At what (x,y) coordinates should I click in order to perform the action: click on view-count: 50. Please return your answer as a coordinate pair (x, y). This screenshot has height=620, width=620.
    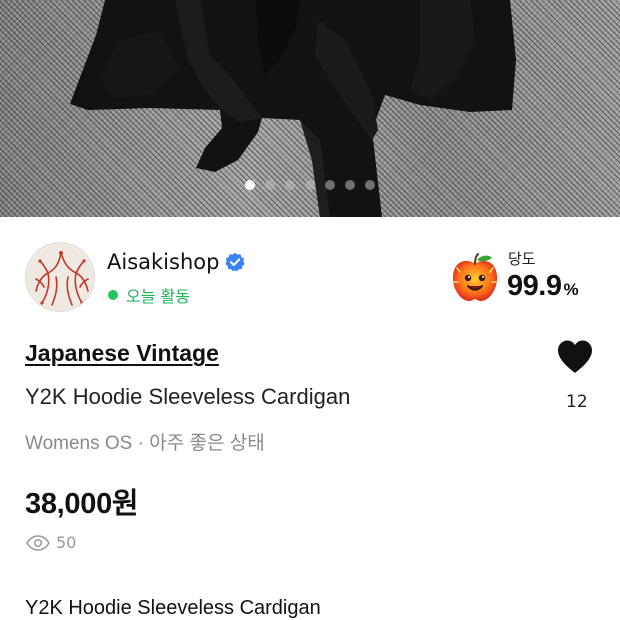
    Looking at the image, I should click on (51, 542).